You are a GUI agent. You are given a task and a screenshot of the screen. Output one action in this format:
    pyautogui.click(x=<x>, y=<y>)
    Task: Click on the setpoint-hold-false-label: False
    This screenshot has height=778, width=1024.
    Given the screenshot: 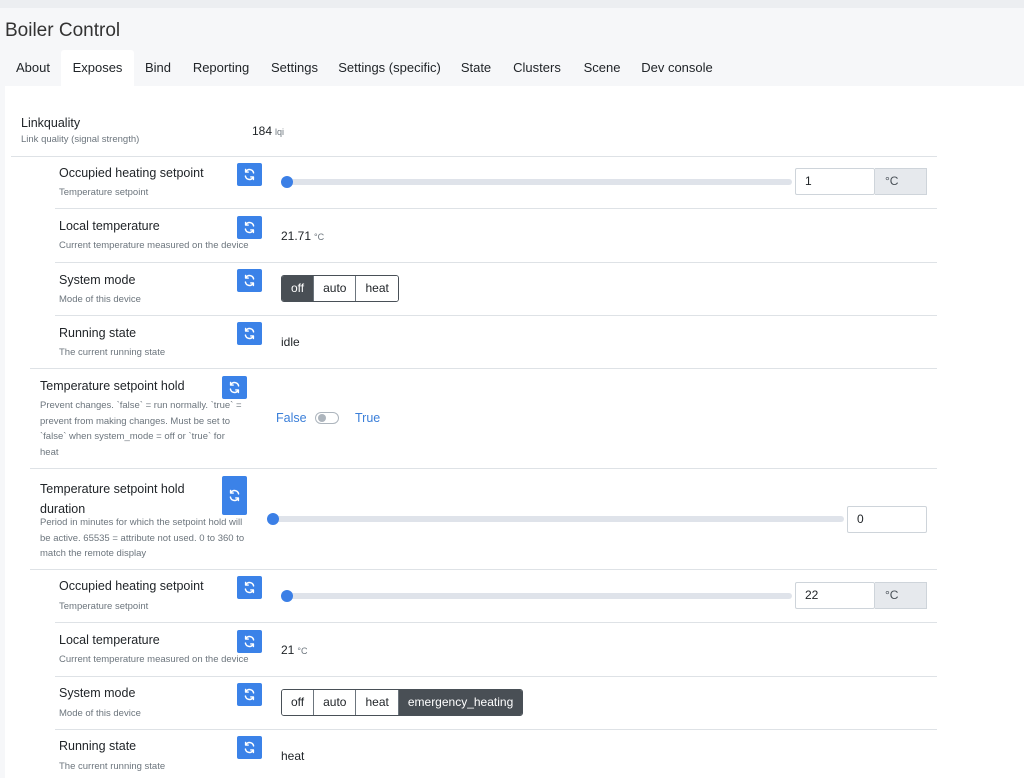 What is the action you would take?
    pyautogui.click(x=291, y=418)
    